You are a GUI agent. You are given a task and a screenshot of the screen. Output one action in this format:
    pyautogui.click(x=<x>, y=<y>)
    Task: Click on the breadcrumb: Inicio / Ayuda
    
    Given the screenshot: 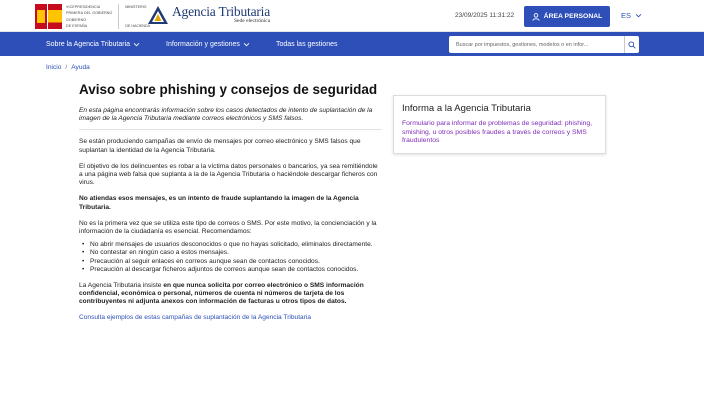 What is the action you would take?
    pyautogui.click(x=68, y=67)
    